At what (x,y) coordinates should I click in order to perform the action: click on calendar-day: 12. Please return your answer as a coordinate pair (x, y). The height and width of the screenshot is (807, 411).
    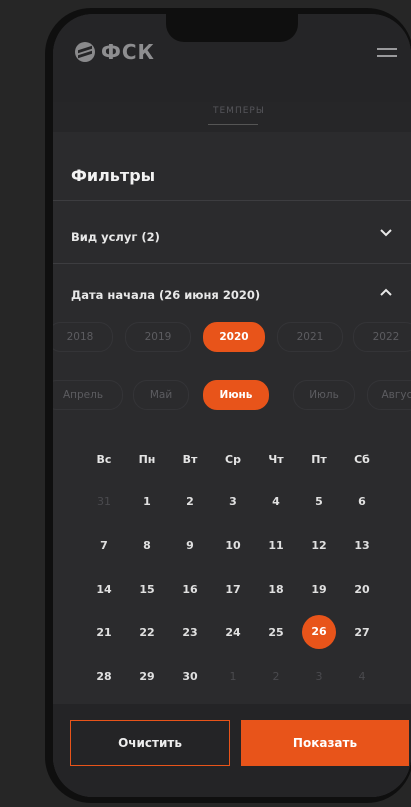
    Looking at the image, I should click on (319, 545).